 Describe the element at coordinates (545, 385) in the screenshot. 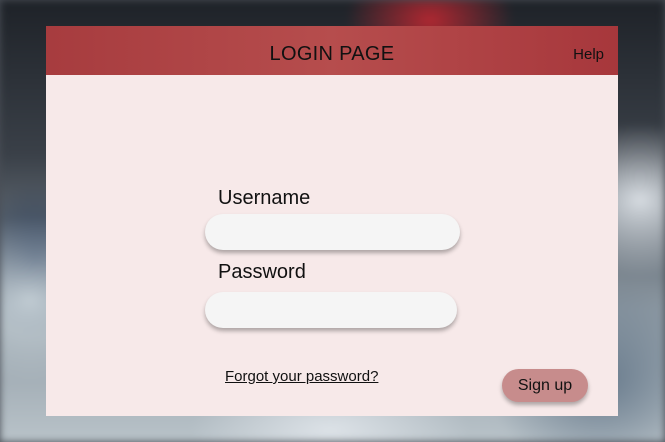

I see `sign-up-button: Sign up` at that location.